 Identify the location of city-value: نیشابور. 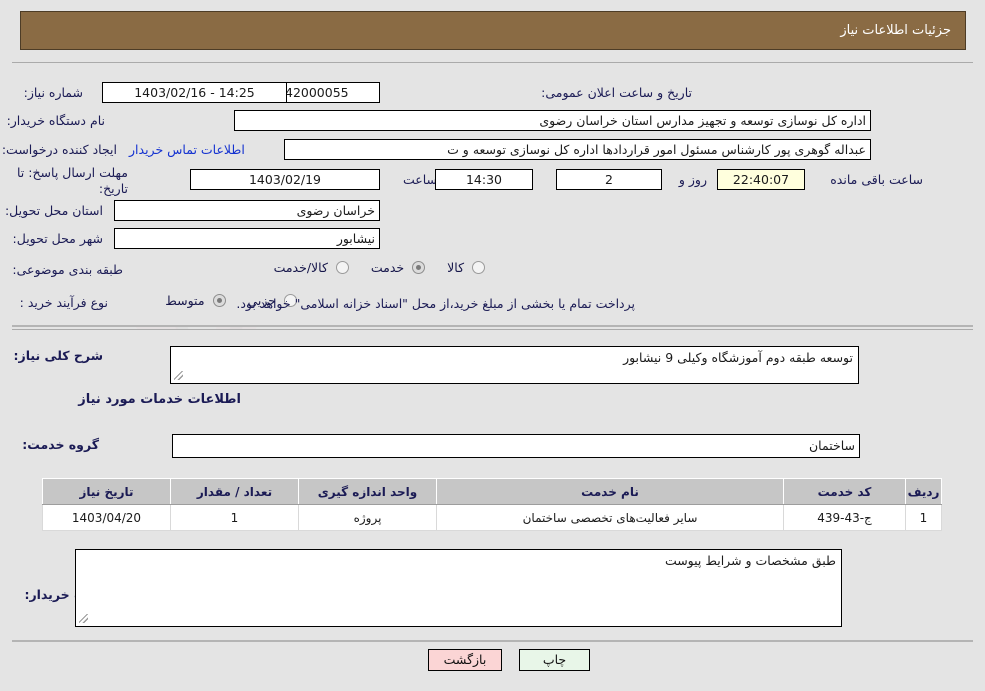
(247, 238).